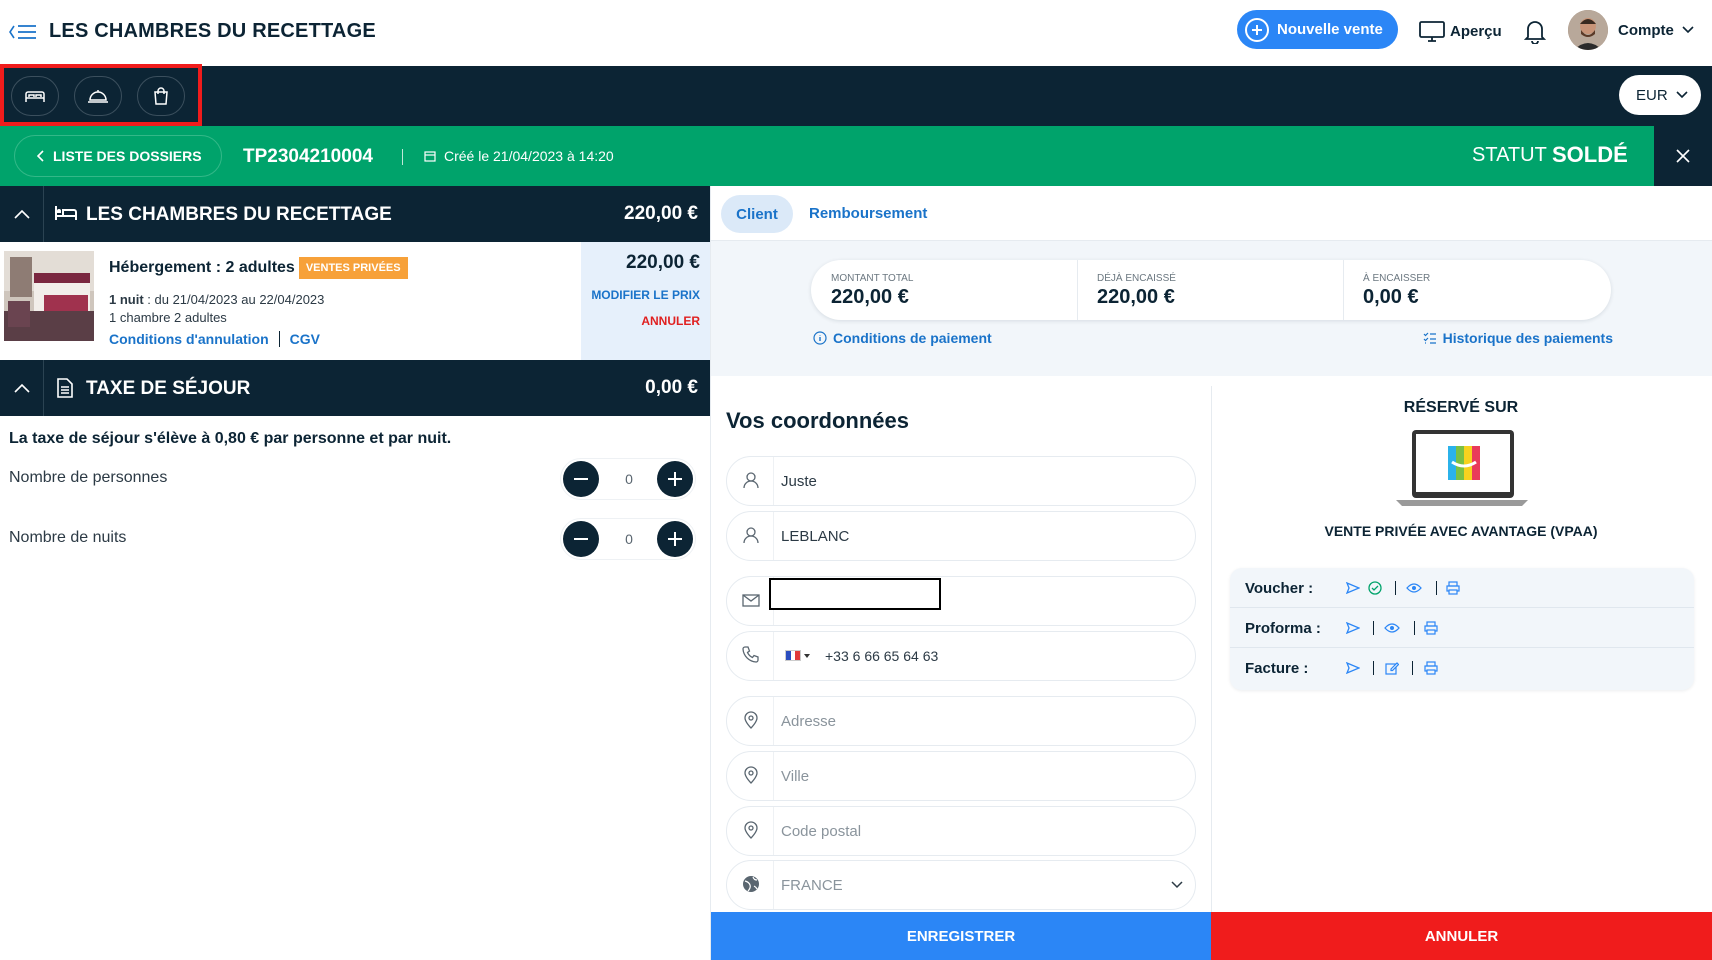  Describe the element at coordinates (793, 655) in the screenshot. I see `france-flag-icon` at that location.